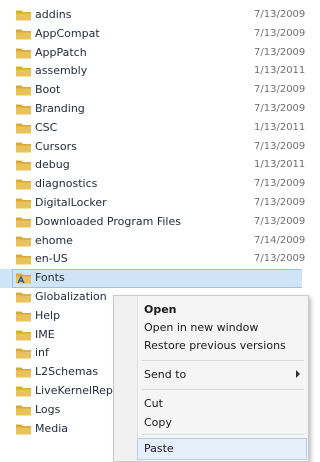  What do you see at coordinates (153, 203) in the screenshot?
I see `folder-row: DigitalLocker 7/13/2009` at bounding box center [153, 203].